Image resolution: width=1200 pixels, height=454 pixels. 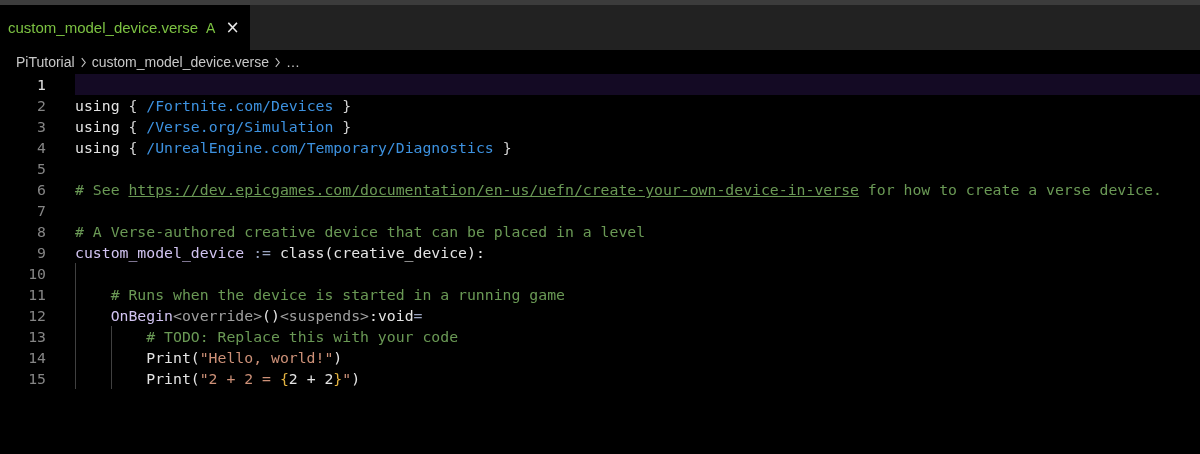 What do you see at coordinates (391, 316) in the screenshot?
I see `code-token: :void` at bounding box center [391, 316].